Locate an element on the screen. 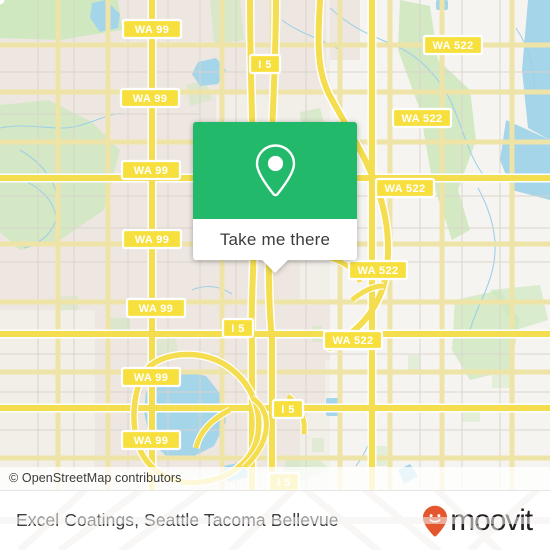 This screenshot has height=550, width=550. take-me-there-callout: Take me there is located at coordinates (275, 197).